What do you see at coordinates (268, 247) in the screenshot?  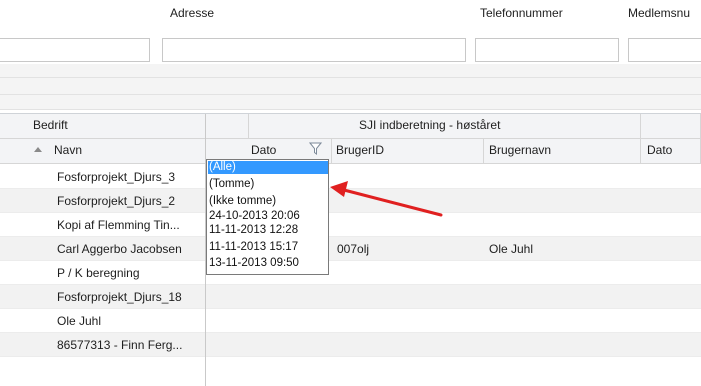 I see `filter-option-date: 11-11-2013 15:17` at bounding box center [268, 247].